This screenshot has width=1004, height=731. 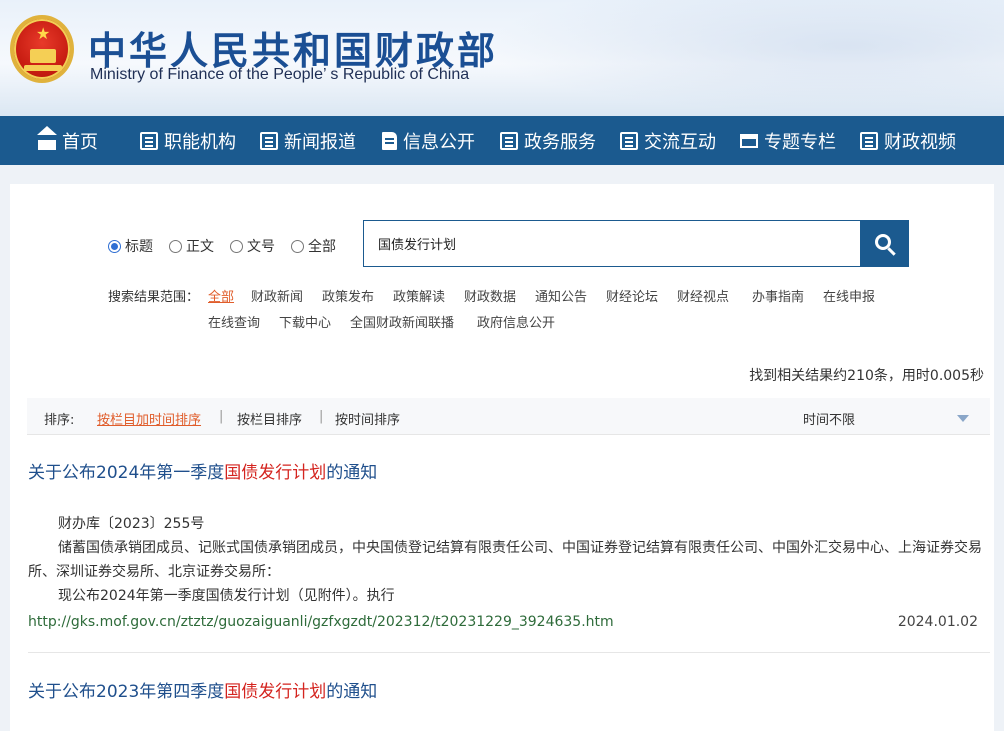 What do you see at coordinates (866, 376) in the screenshot?
I see `result-stats: 找到相关结果约210条，用时0.005秒` at bounding box center [866, 376].